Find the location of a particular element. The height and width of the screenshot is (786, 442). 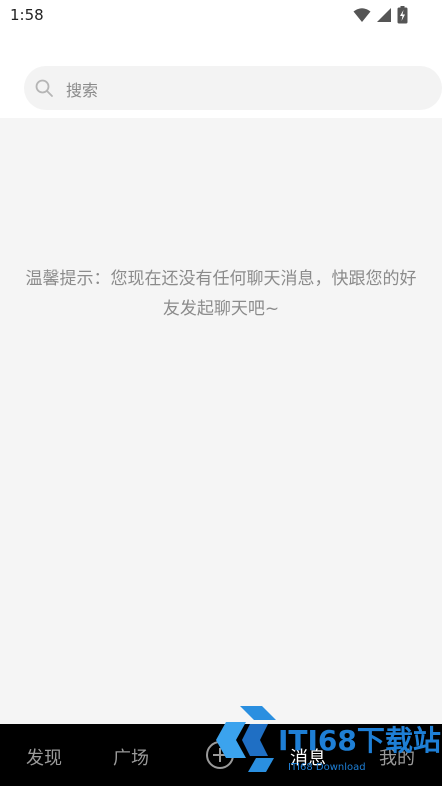

status-icons is located at coordinates (380, 15).